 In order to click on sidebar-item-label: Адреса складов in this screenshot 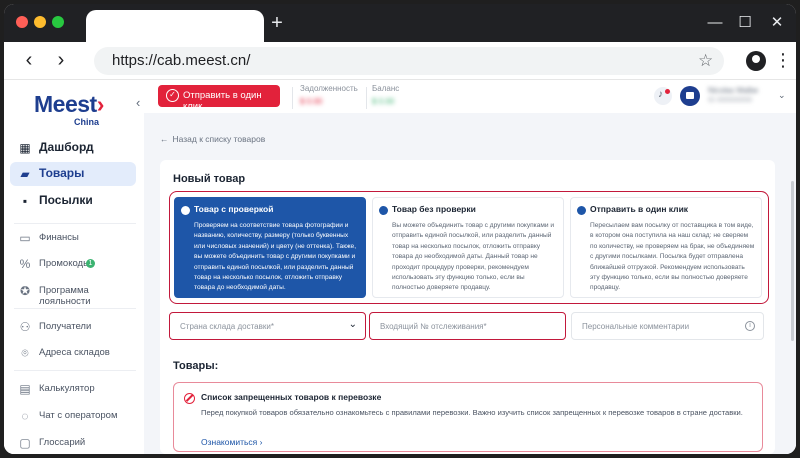, I will do `click(74, 352)`.